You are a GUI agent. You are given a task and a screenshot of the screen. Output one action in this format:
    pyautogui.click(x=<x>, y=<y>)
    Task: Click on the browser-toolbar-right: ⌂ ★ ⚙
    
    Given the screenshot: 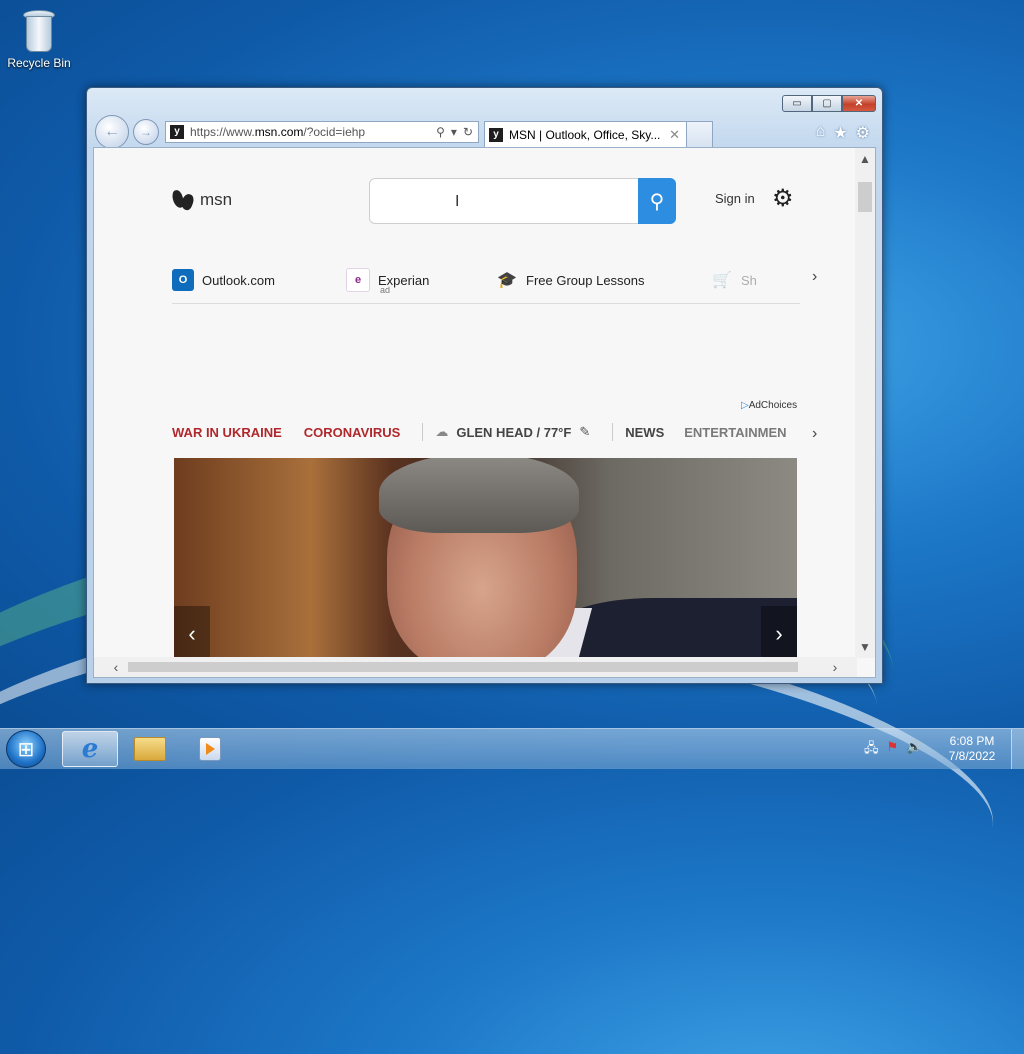 What is the action you would take?
    pyautogui.click(x=843, y=133)
    